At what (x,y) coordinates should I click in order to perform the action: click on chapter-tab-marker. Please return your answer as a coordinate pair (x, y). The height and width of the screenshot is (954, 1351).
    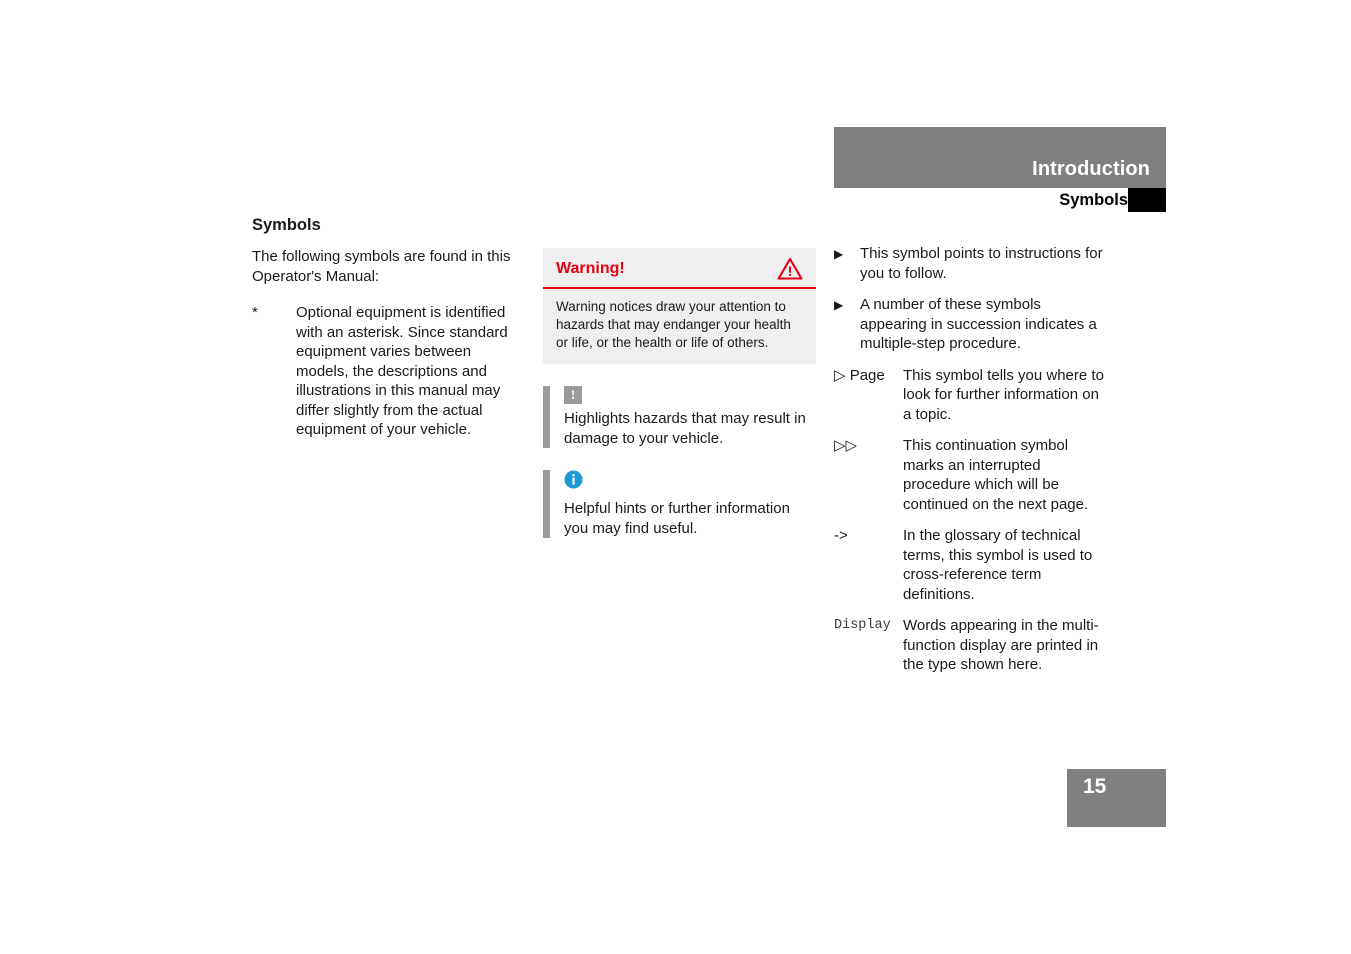
    Looking at the image, I should click on (1147, 200).